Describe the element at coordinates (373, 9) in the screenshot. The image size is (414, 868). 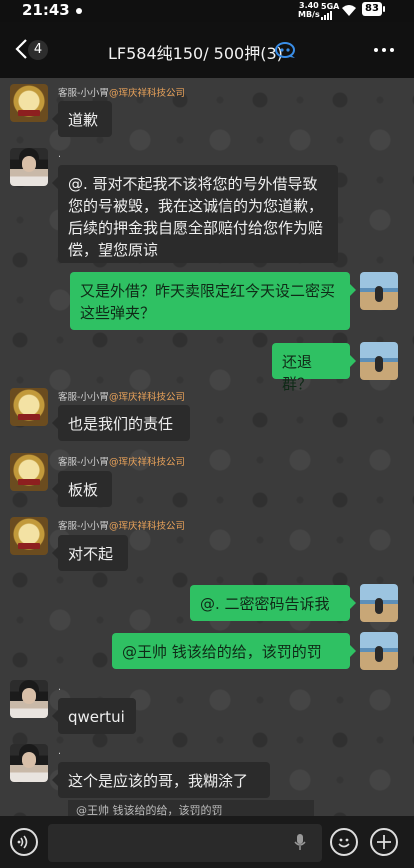
I see `battery-indicator: 83` at that location.